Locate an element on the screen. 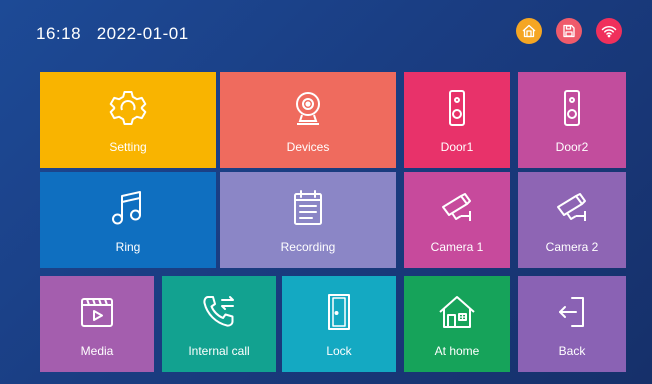 The height and width of the screenshot is (384, 652). date-text: 2022-01-01 is located at coordinates (142, 33).